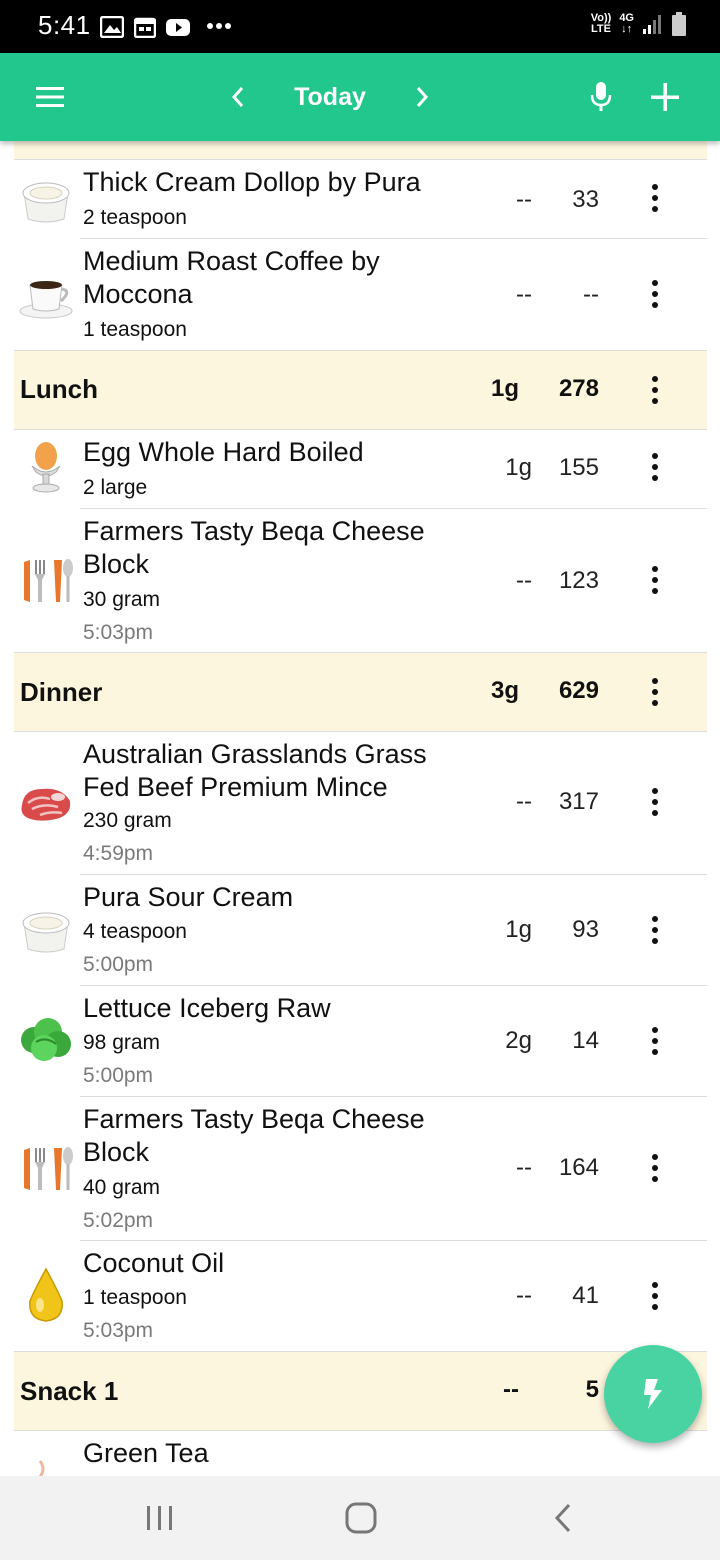  What do you see at coordinates (578, 580) in the screenshot?
I see `calorie-value: 123` at bounding box center [578, 580].